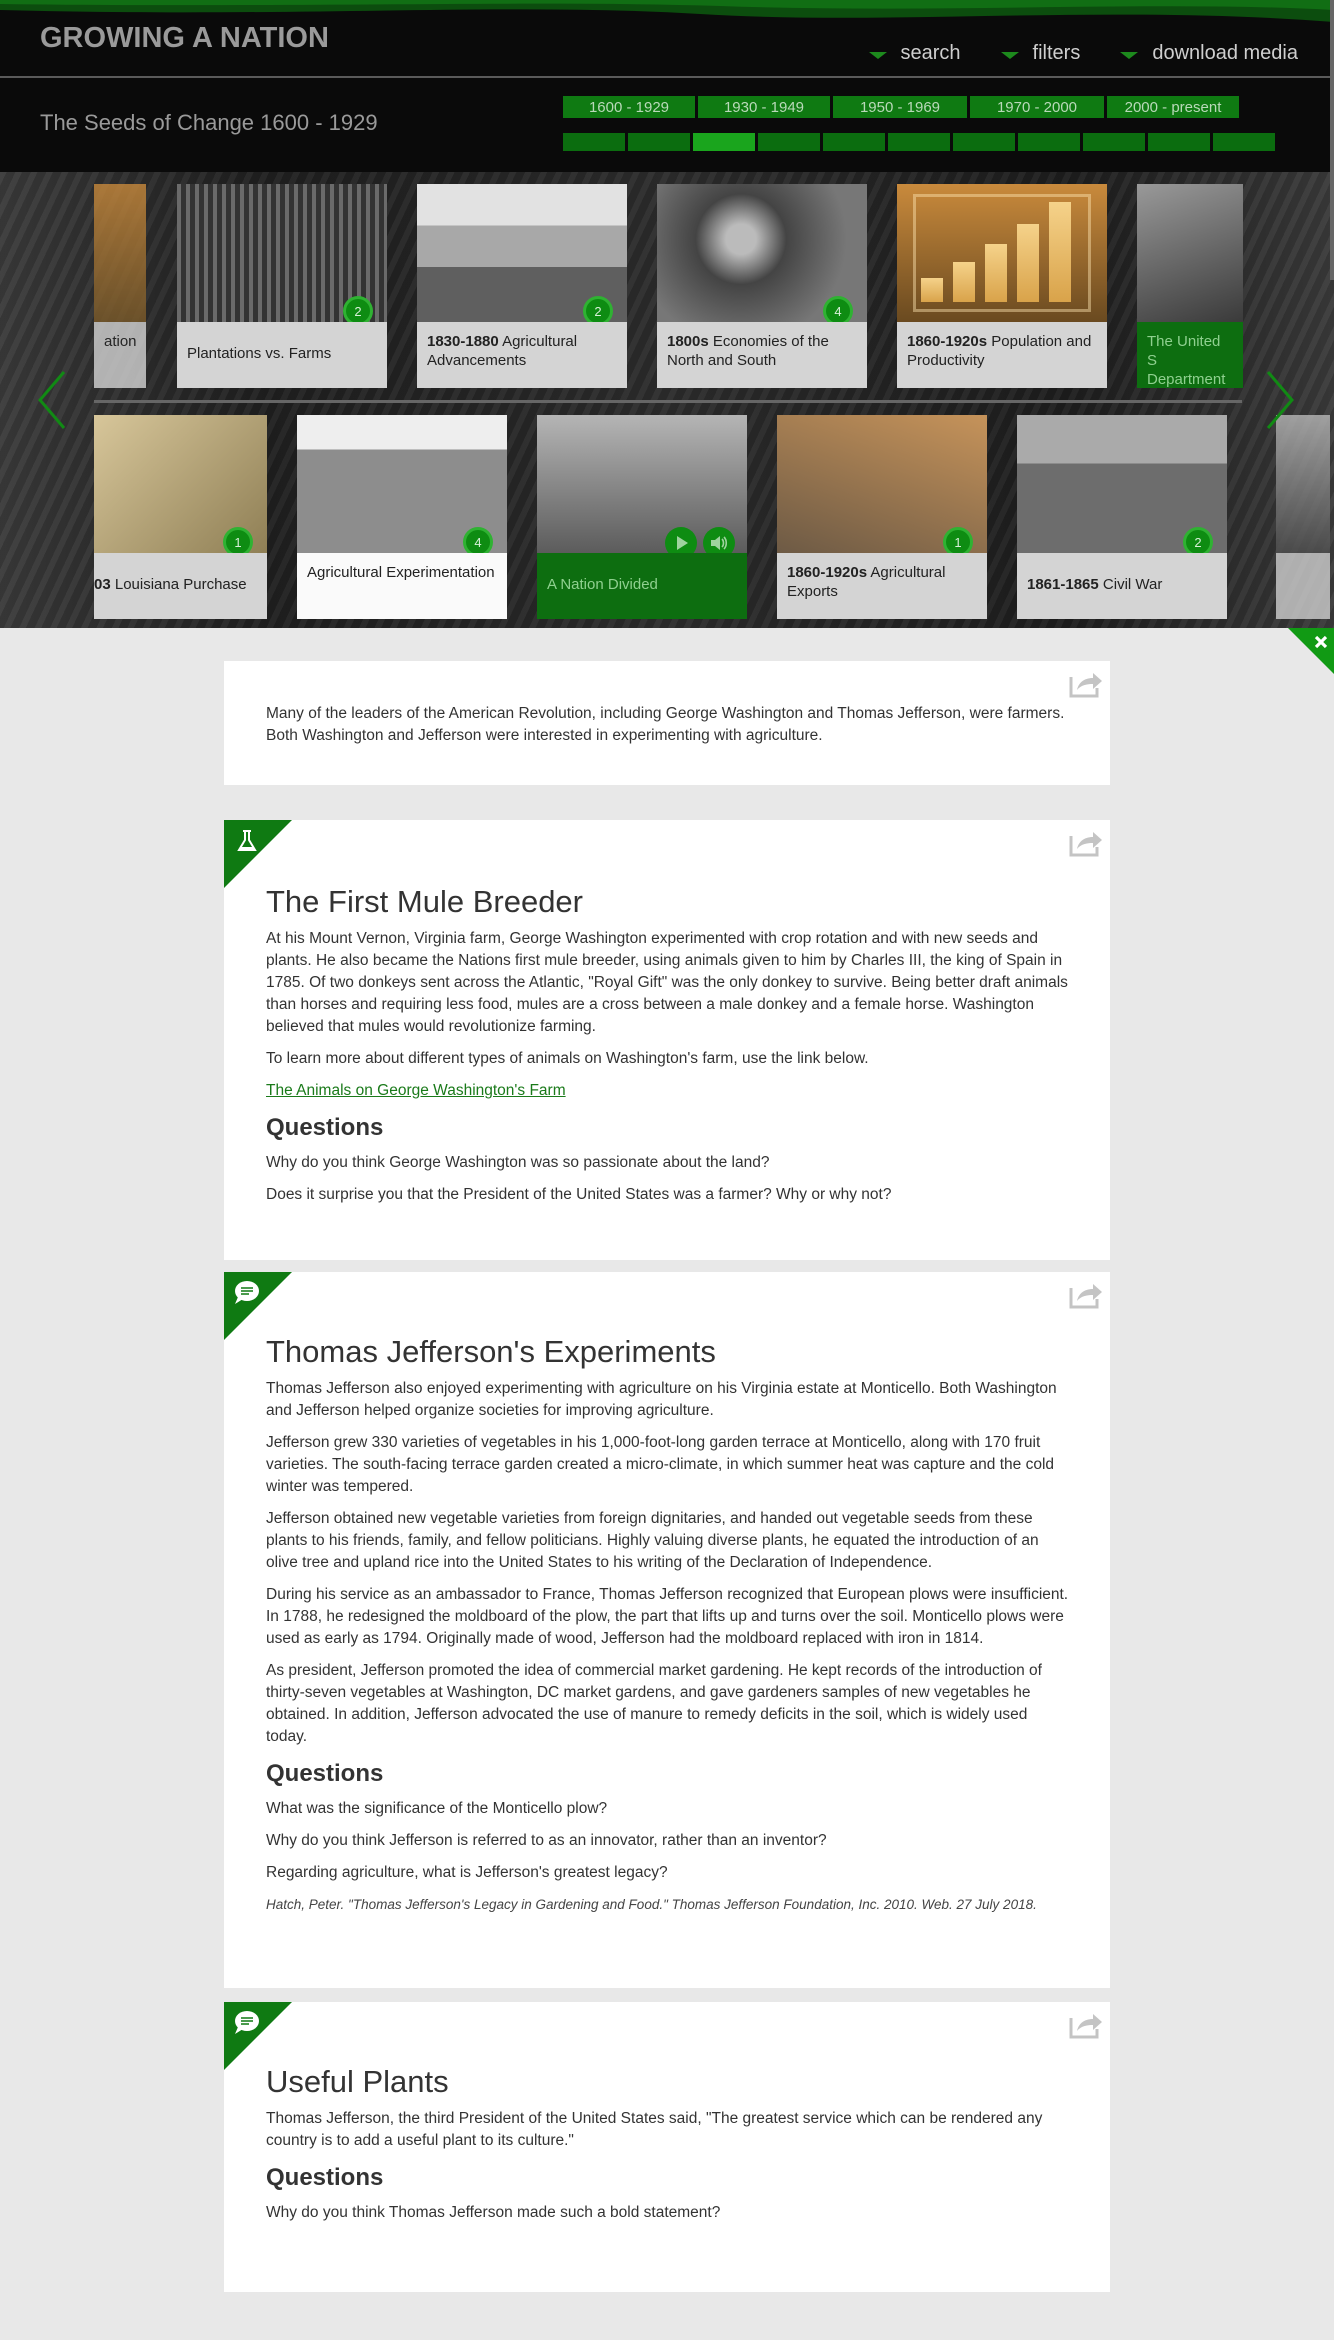  I want to click on top-nav: search filters download media, so click(1083, 53).